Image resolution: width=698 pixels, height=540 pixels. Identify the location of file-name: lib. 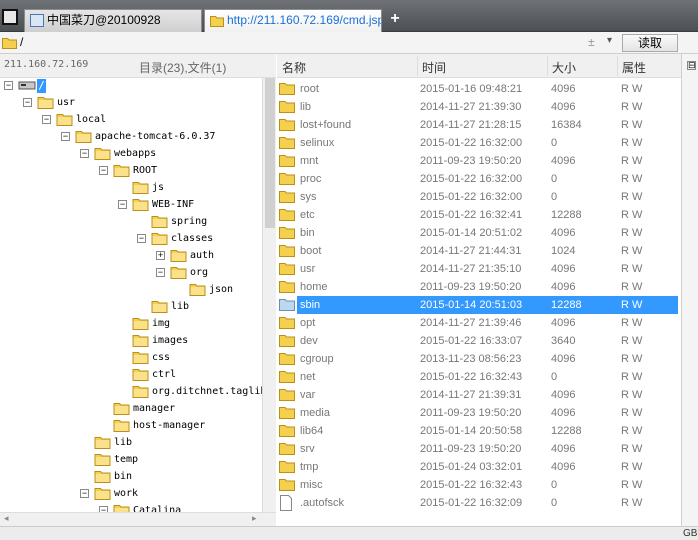
(306, 107).